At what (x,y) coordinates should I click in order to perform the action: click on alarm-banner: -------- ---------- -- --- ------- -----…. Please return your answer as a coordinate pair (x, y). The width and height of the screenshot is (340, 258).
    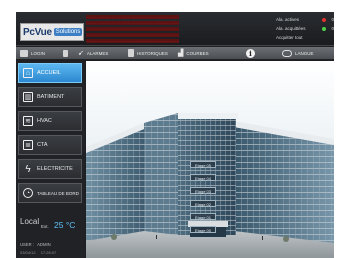
    Looking at the image, I should click on (180, 30).